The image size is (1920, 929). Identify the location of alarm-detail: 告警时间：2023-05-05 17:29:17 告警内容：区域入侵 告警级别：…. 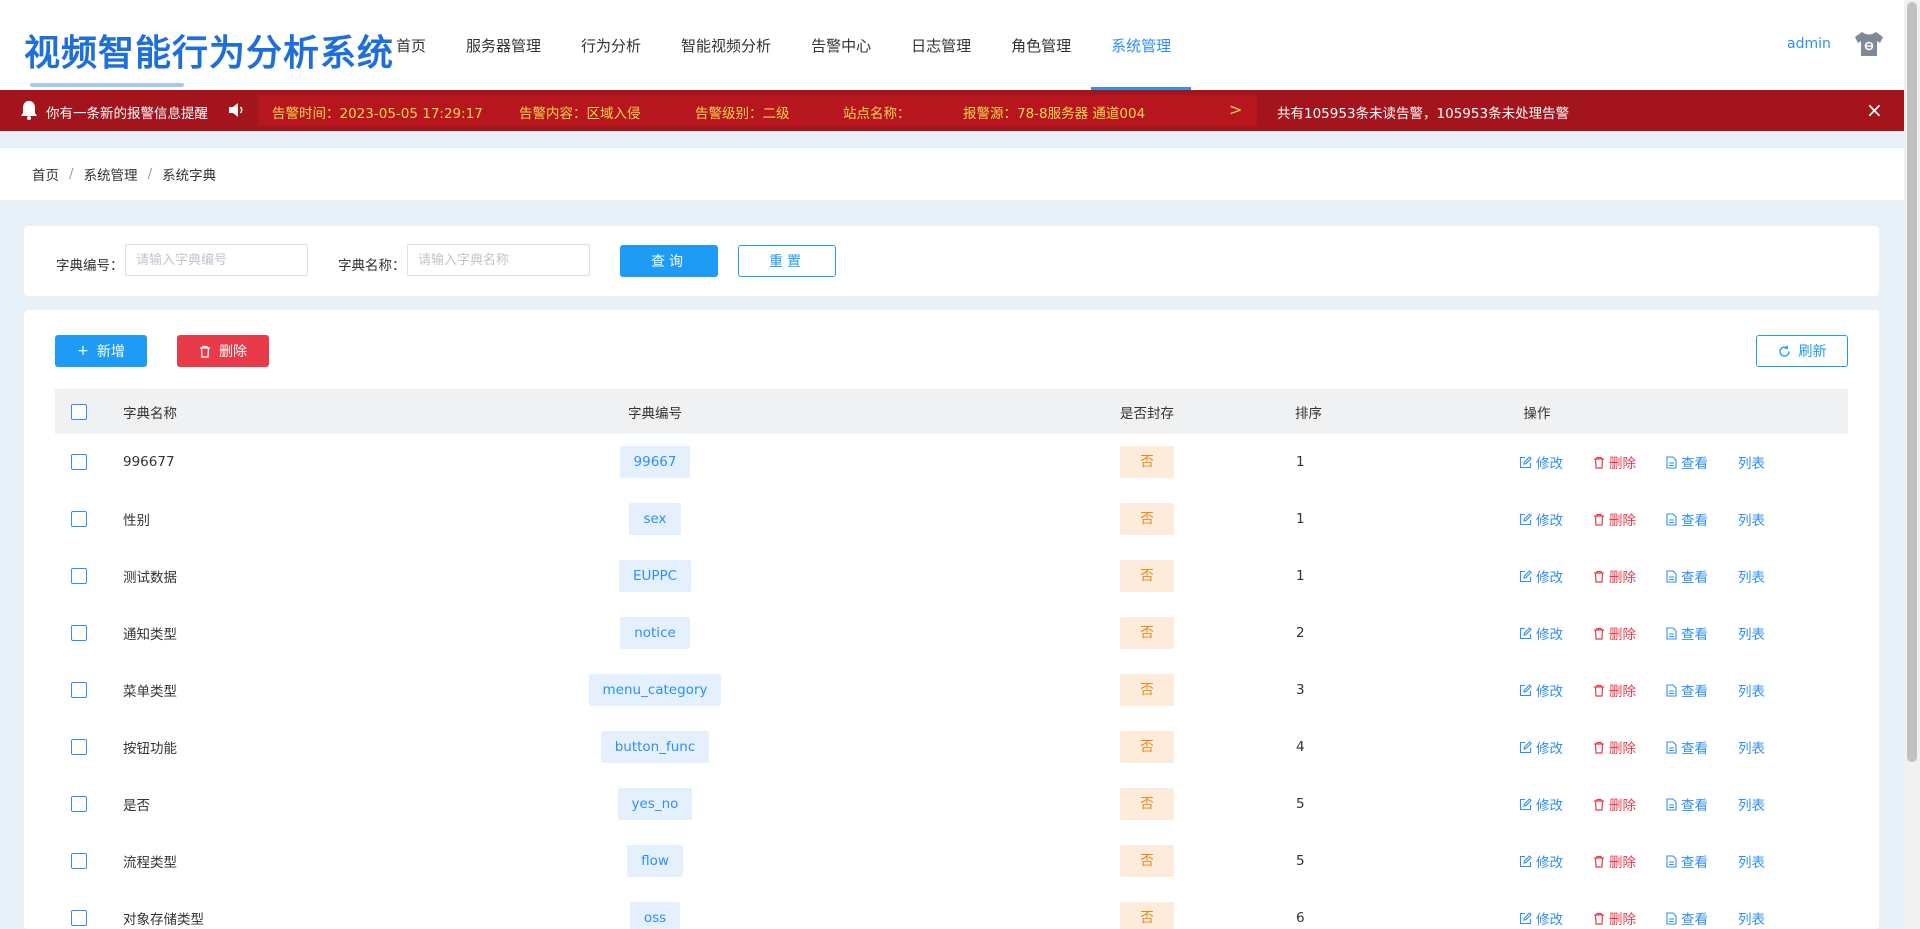
(757, 110).